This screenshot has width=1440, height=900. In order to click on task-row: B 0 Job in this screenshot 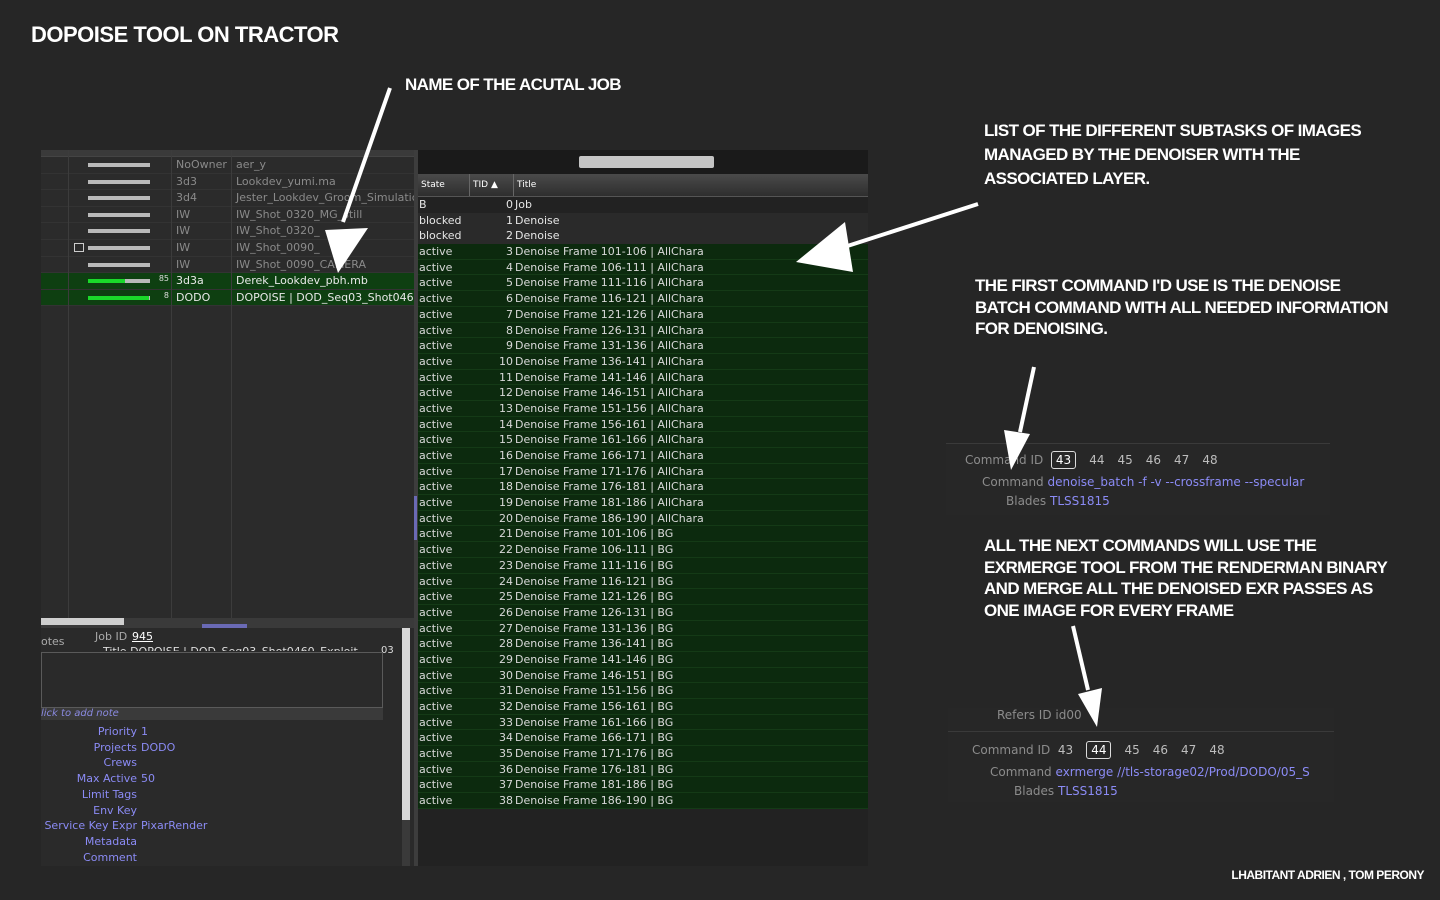, I will do `click(643, 205)`.